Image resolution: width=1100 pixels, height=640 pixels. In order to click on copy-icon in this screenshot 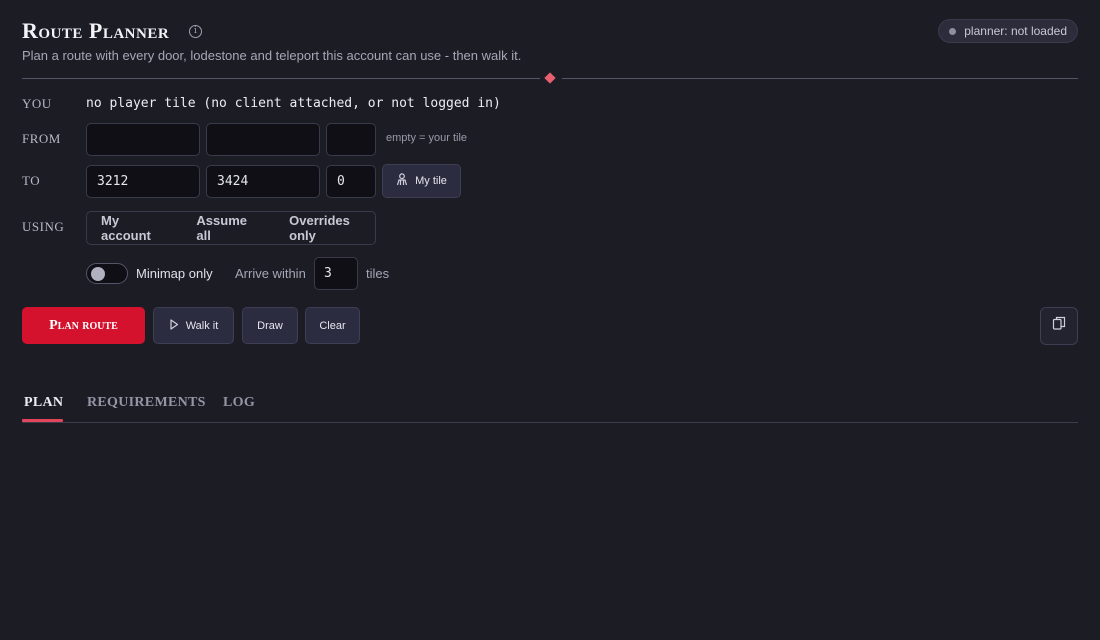, I will do `click(1059, 326)`.